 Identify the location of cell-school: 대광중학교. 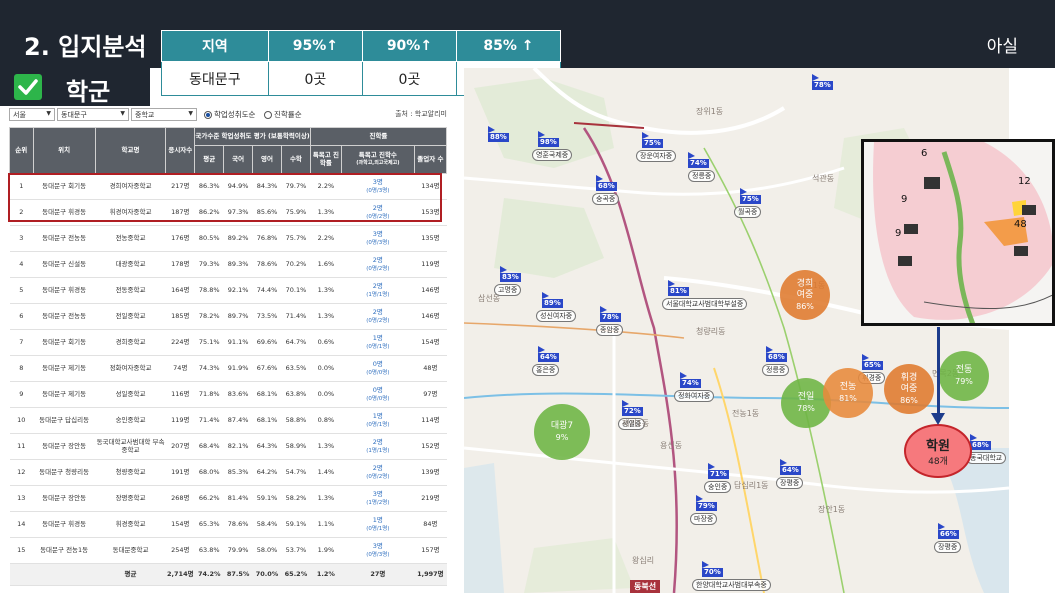
(130, 264).